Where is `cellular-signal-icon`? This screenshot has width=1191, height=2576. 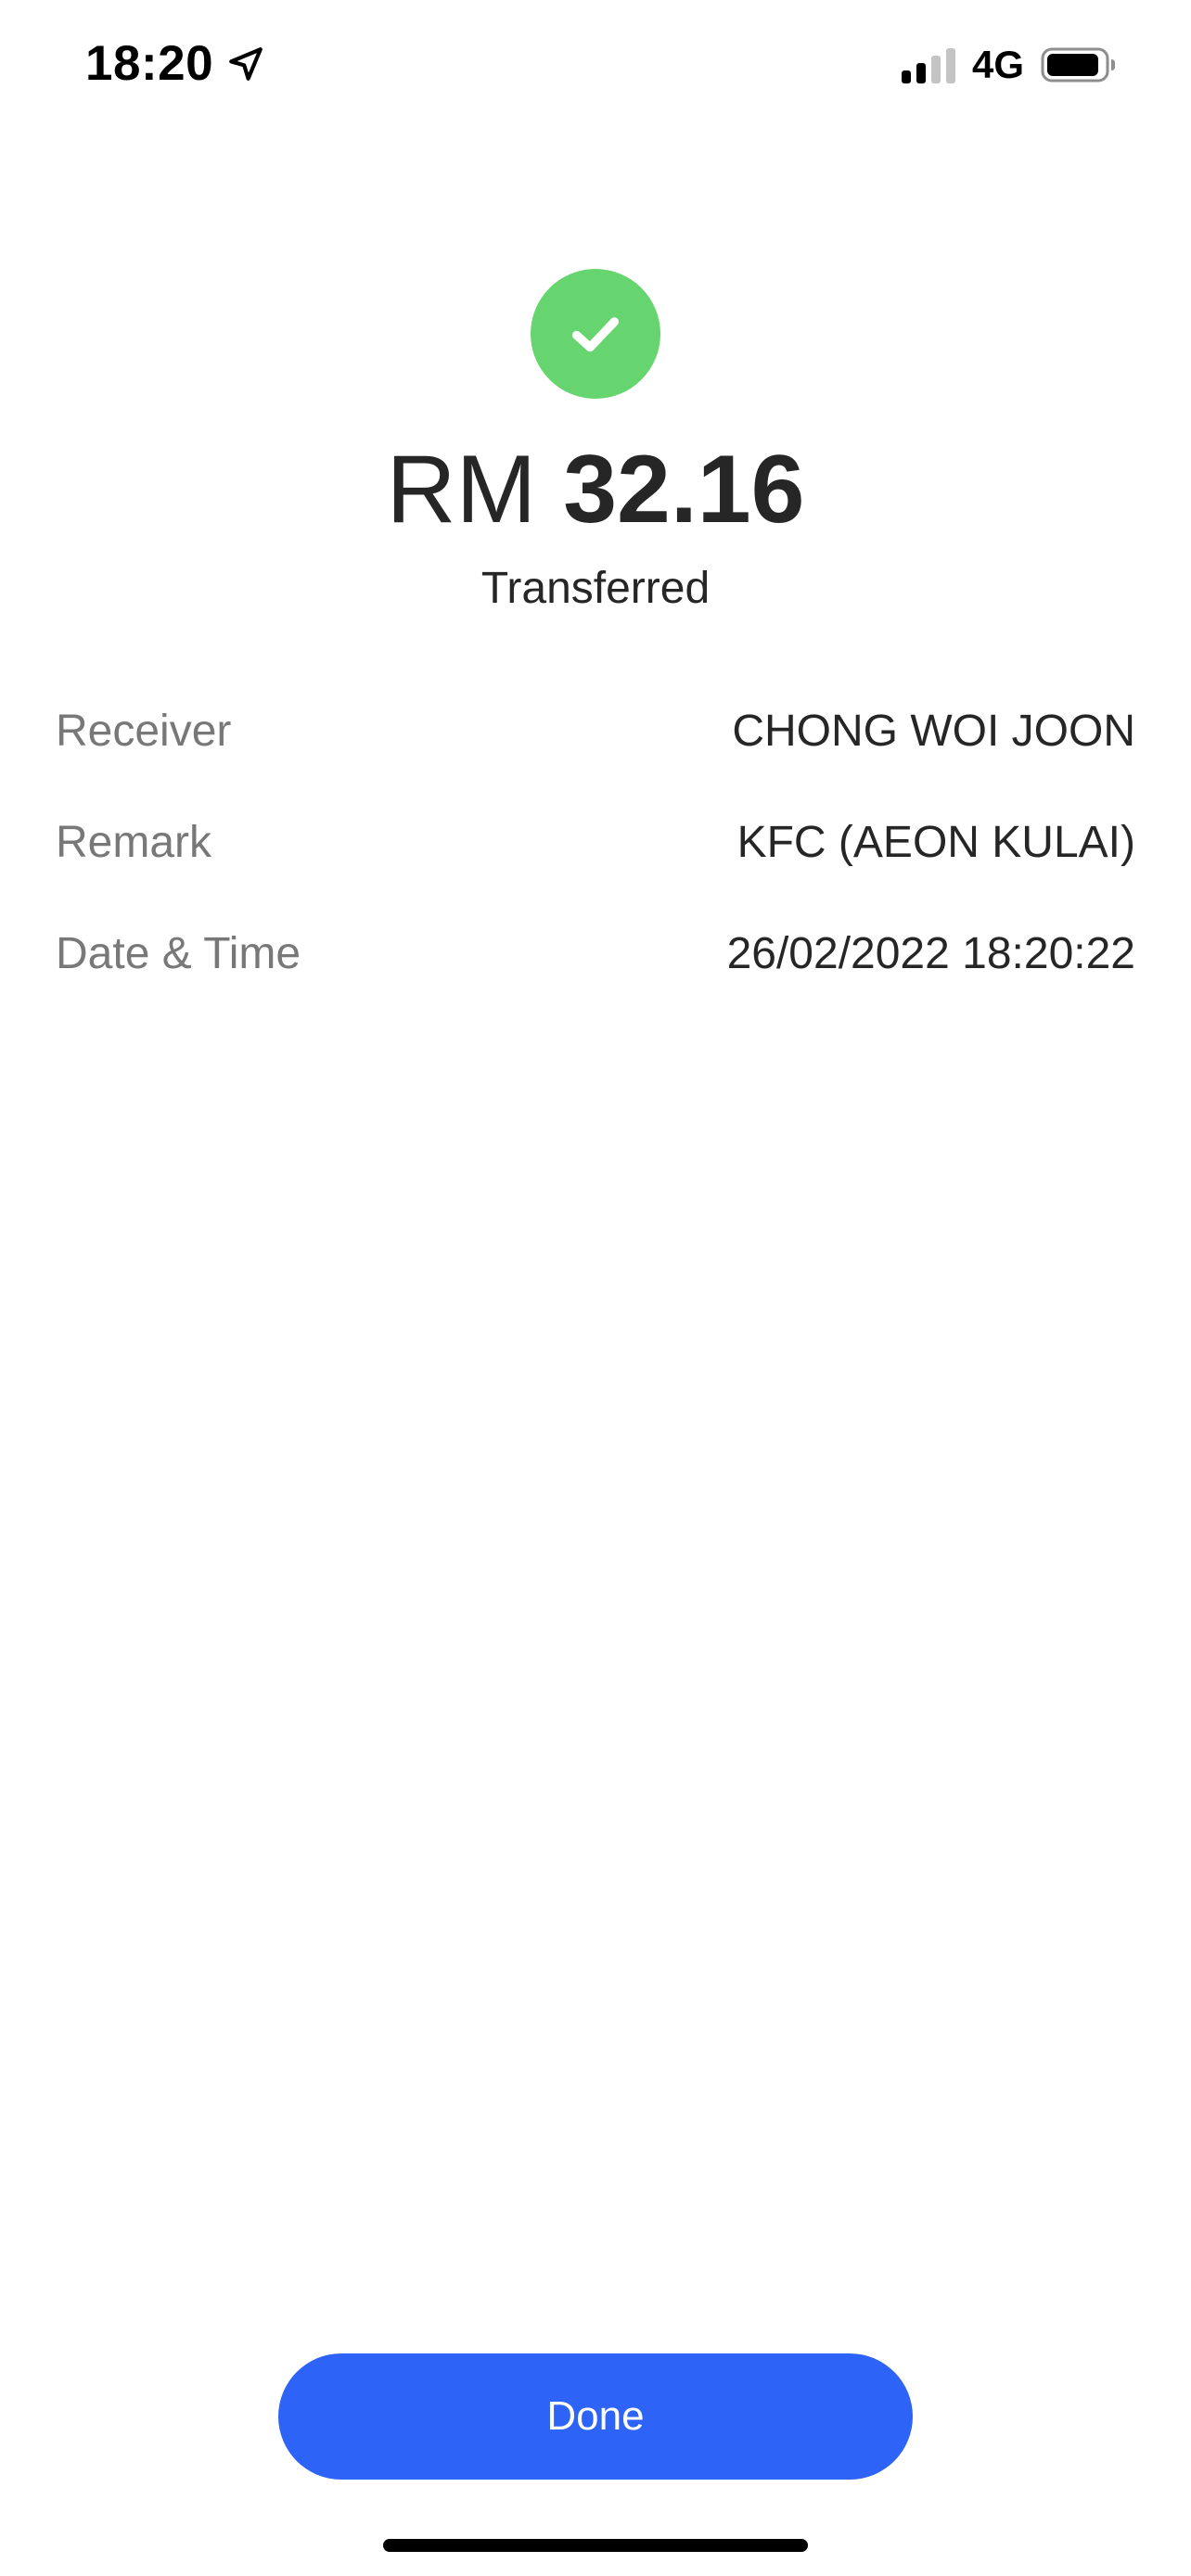 cellular-signal-icon is located at coordinates (928, 64).